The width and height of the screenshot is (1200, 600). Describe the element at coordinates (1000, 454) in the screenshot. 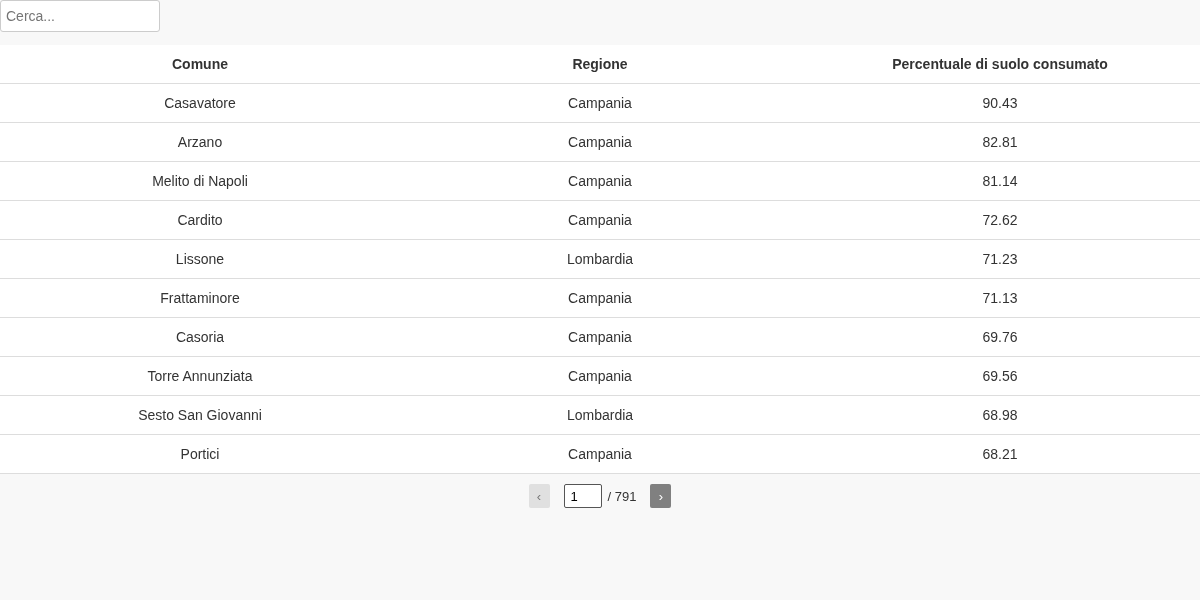

I see `table-cell: 68.21` at that location.